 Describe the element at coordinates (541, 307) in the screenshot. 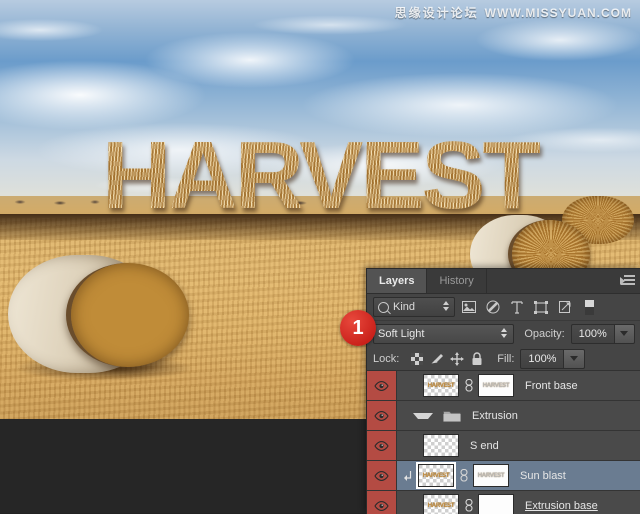

I see `filter-shape-icon` at that location.